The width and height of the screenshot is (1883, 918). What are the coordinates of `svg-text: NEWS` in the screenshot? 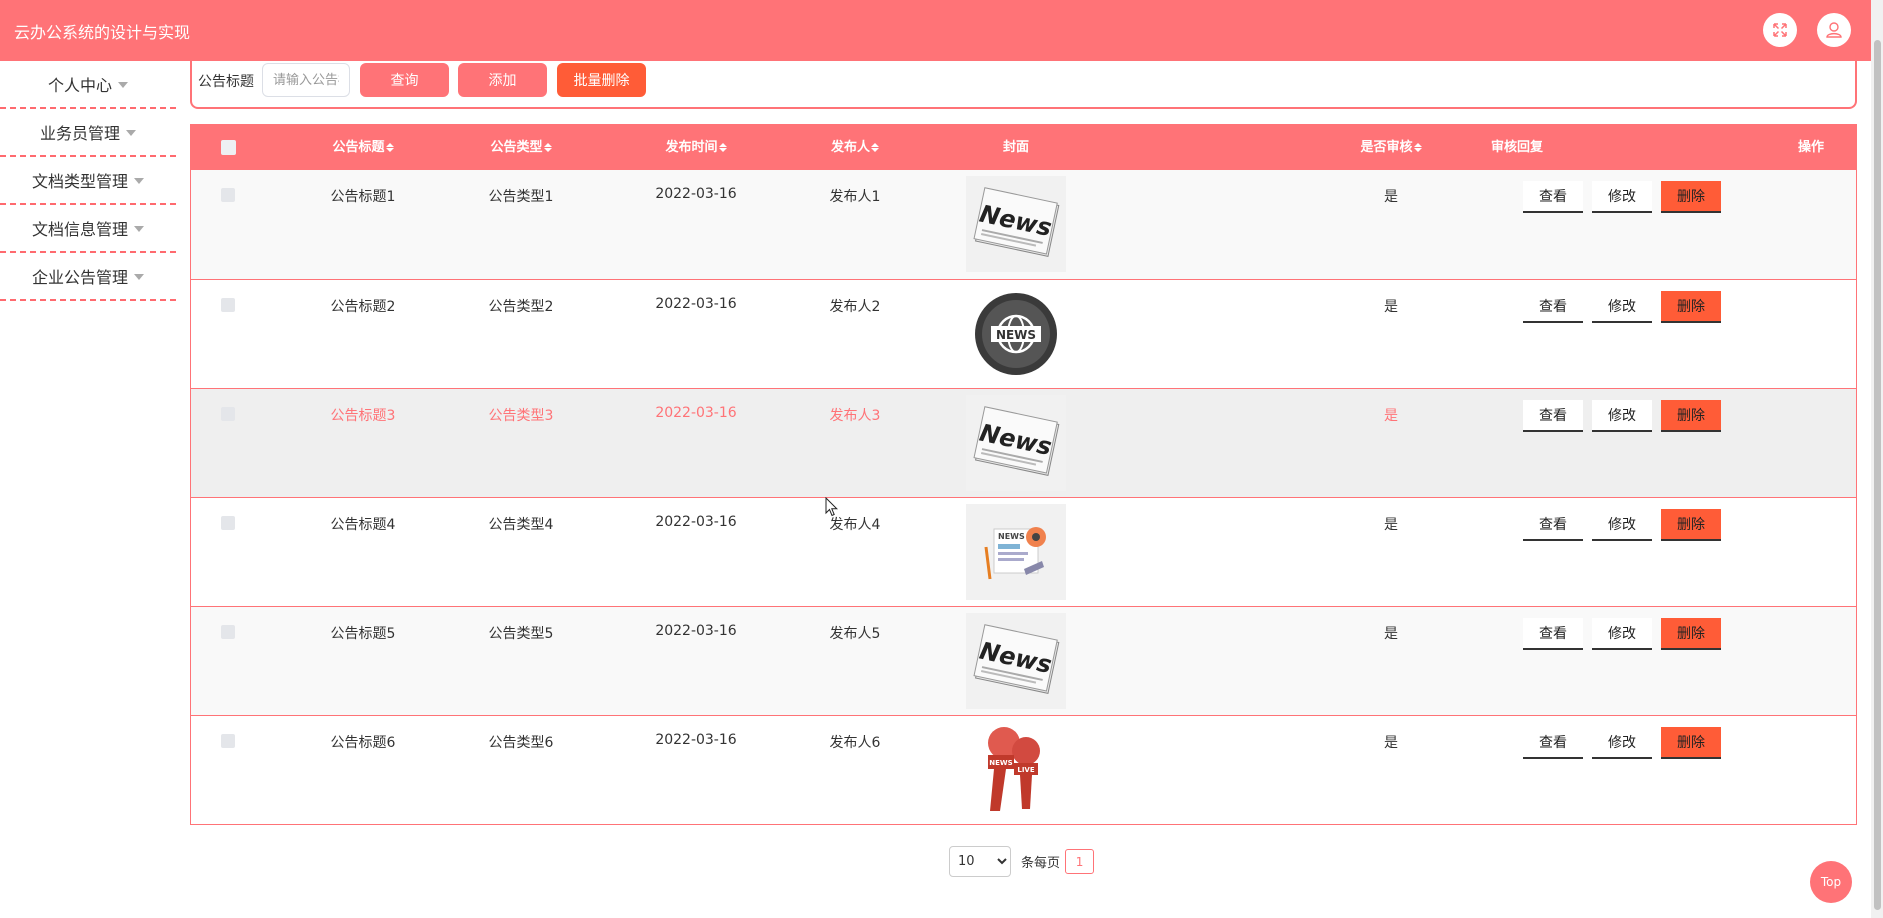 It's located at (1000, 763).